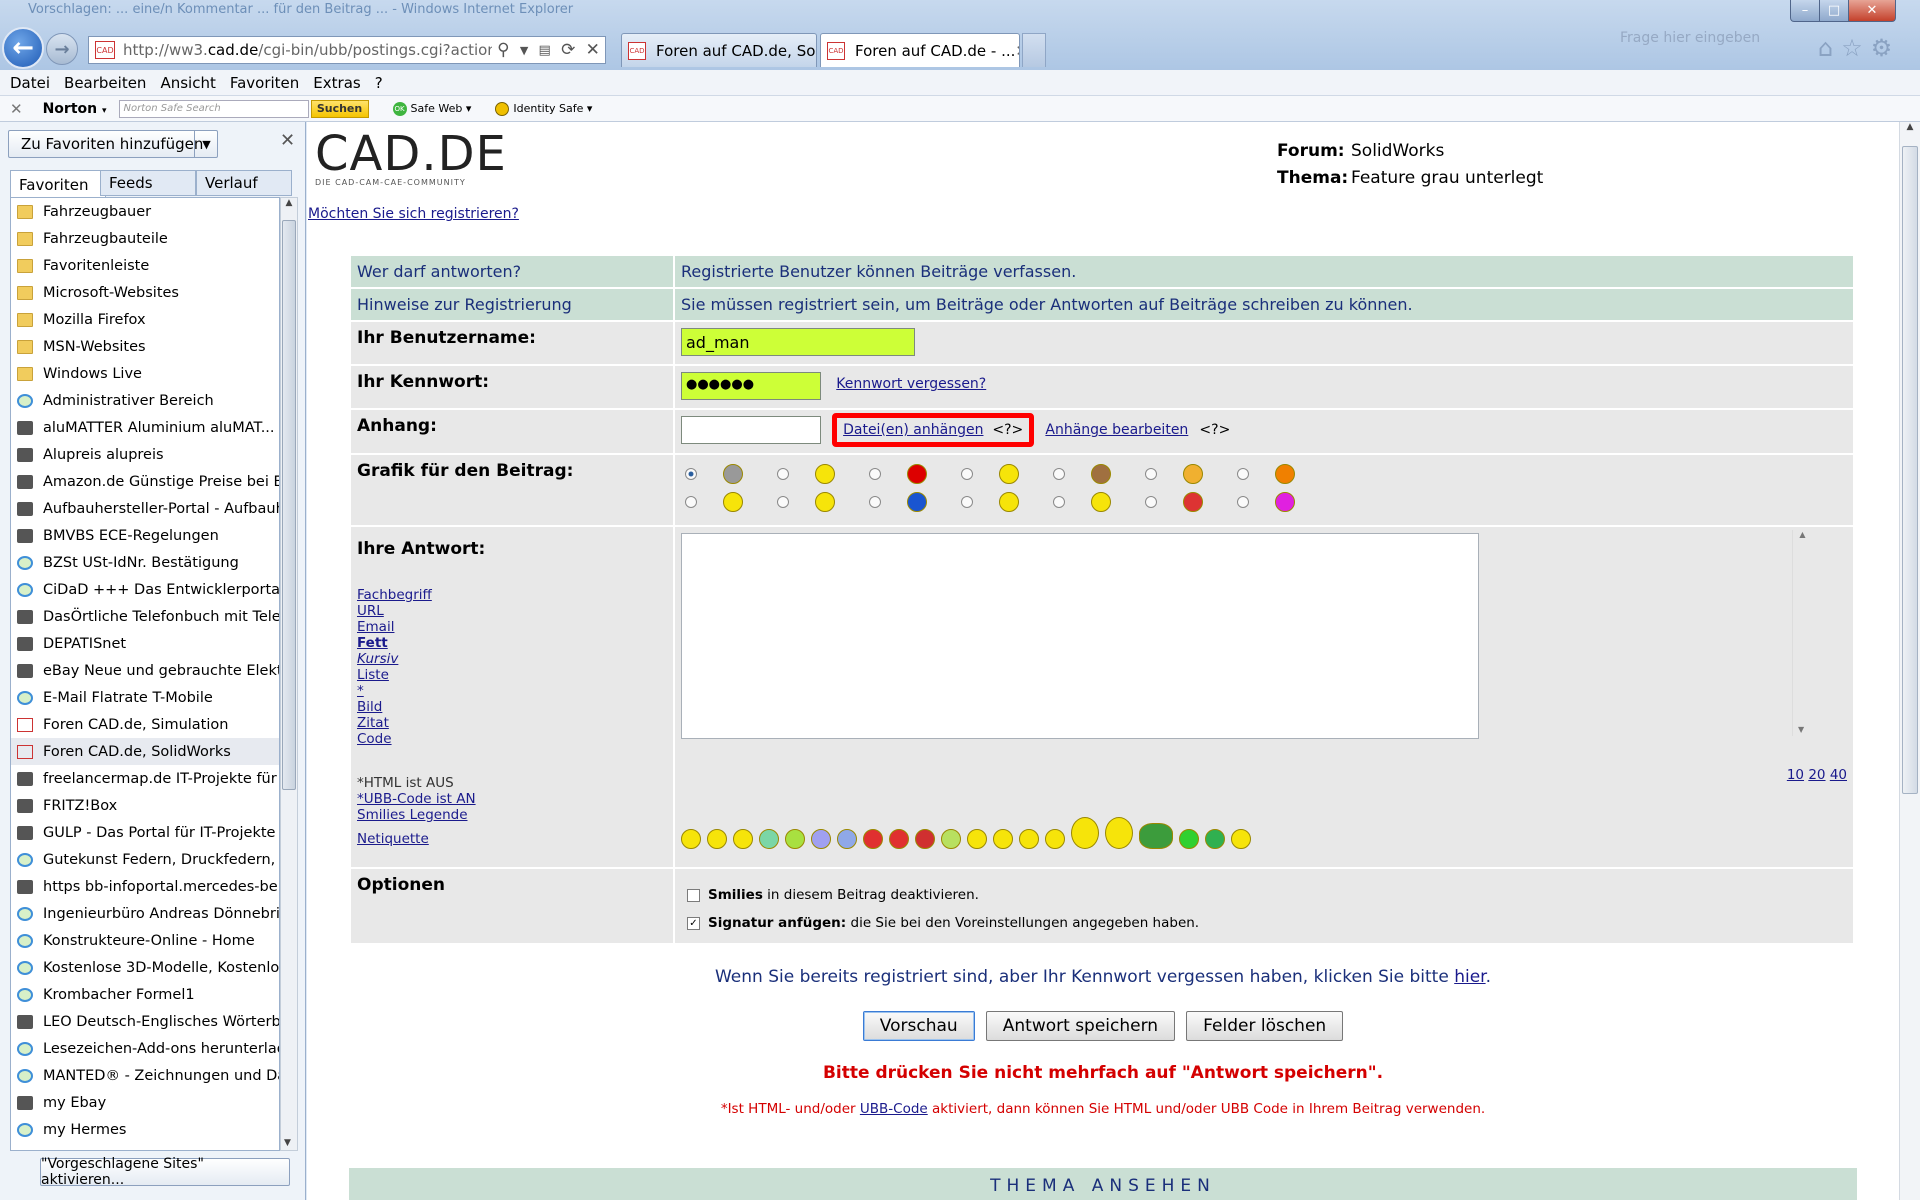 The height and width of the screenshot is (1200, 1920). Describe the element at coordinates (693, 923) in the screenshot. I see `signature-checkbox: ✓` at that location.